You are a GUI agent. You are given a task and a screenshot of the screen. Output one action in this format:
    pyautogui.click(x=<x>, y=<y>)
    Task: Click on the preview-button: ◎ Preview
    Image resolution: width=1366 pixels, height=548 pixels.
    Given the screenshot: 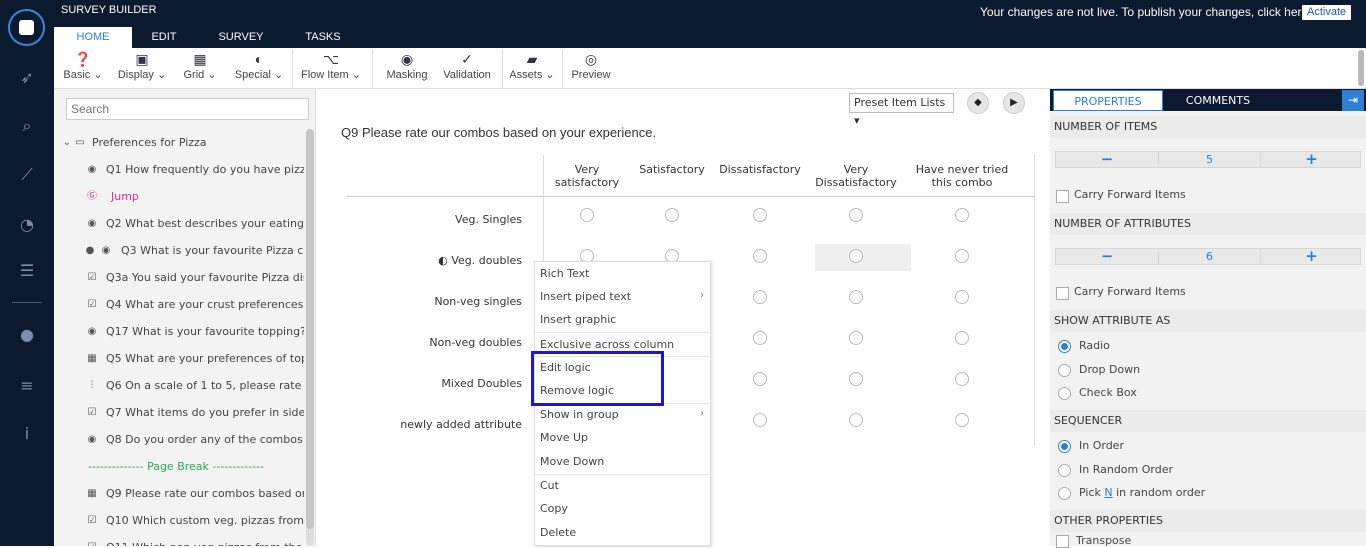 What is the action you would take?
    pyautogui.click(x=591, y=68)
    